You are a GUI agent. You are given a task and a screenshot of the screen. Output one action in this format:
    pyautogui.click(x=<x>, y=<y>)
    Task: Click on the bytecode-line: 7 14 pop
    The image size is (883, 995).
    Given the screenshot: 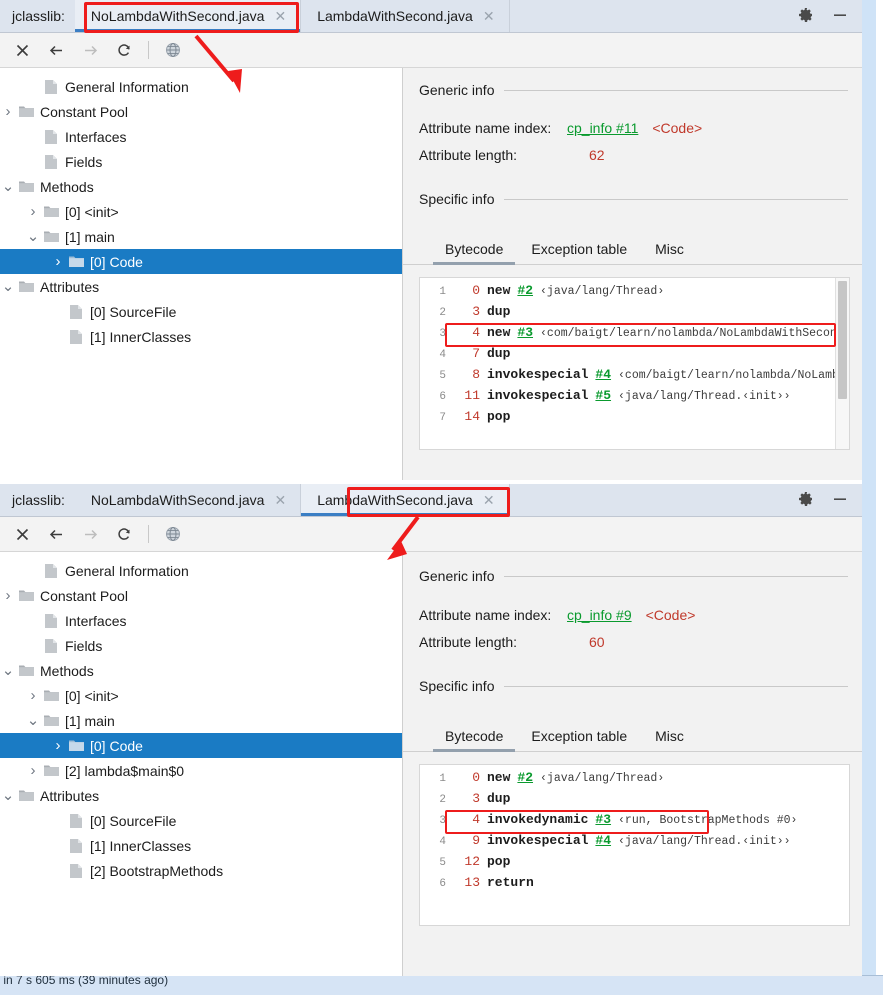 What is the action you would take?
    pyautogui.click(x=634, y=419)
    